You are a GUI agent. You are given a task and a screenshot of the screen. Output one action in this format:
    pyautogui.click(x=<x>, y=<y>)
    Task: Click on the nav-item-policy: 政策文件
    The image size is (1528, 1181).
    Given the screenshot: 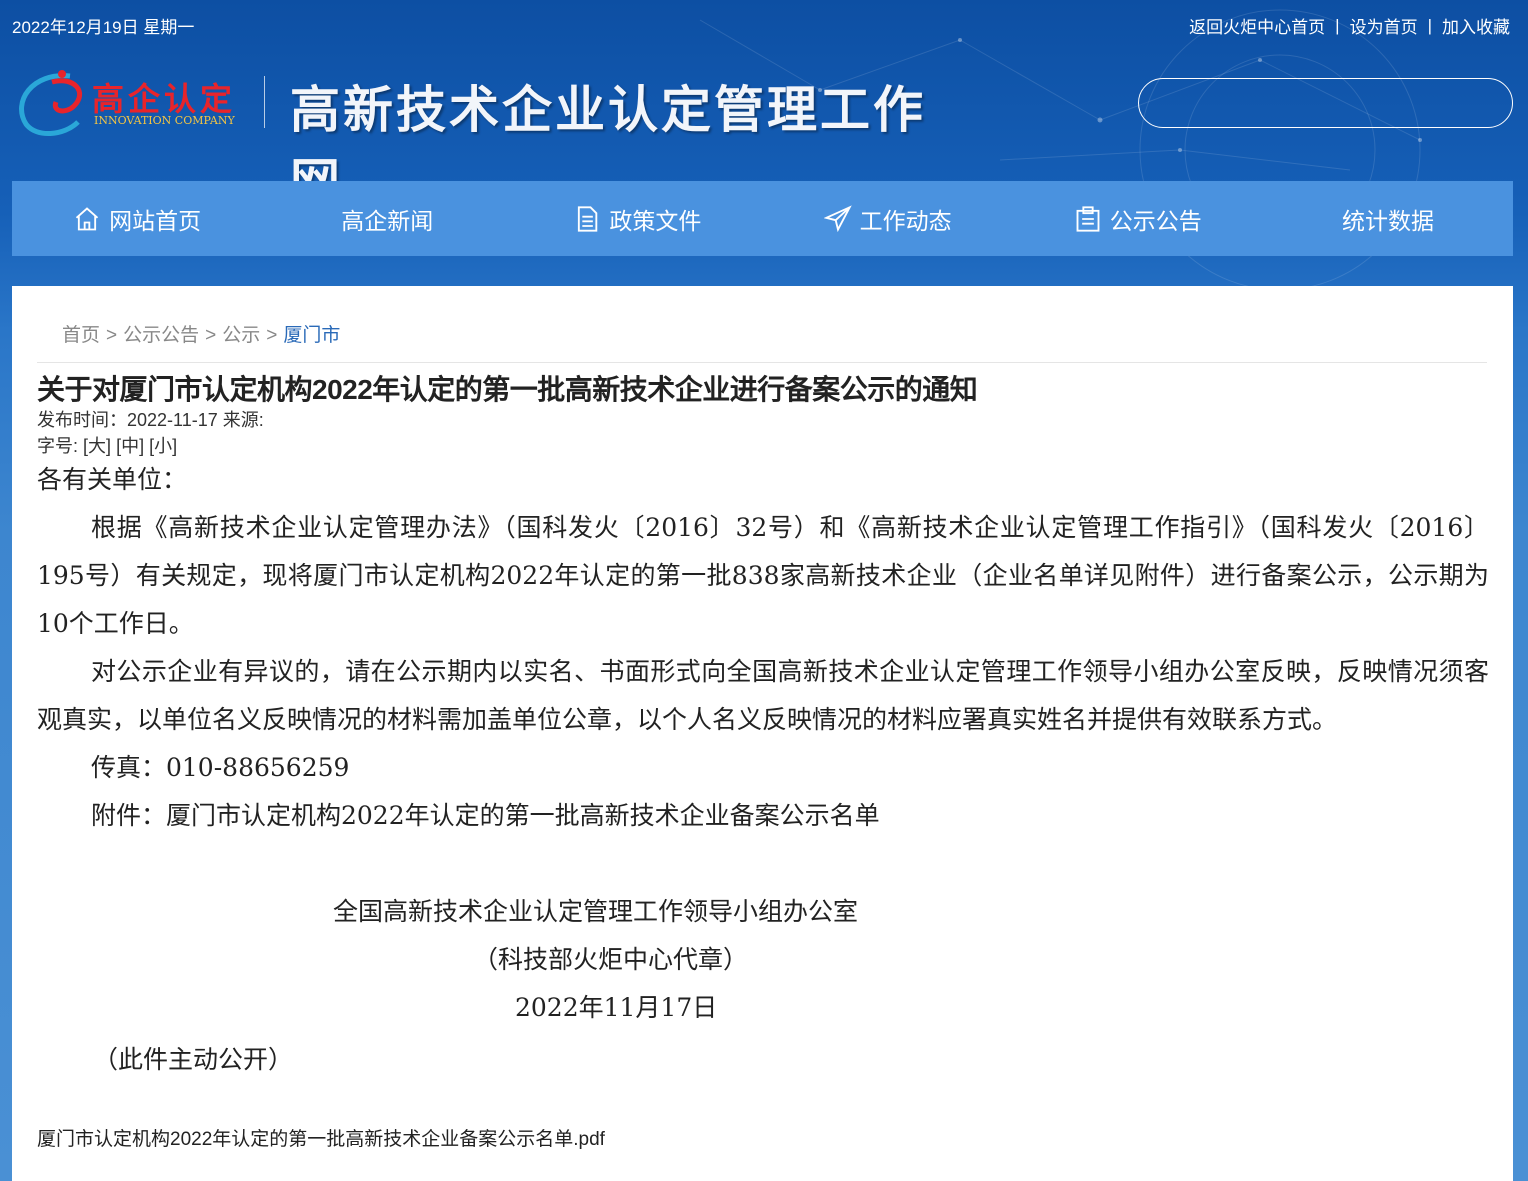 What is the action you would take?
    pyautogui.click(x=637, y=218)
    